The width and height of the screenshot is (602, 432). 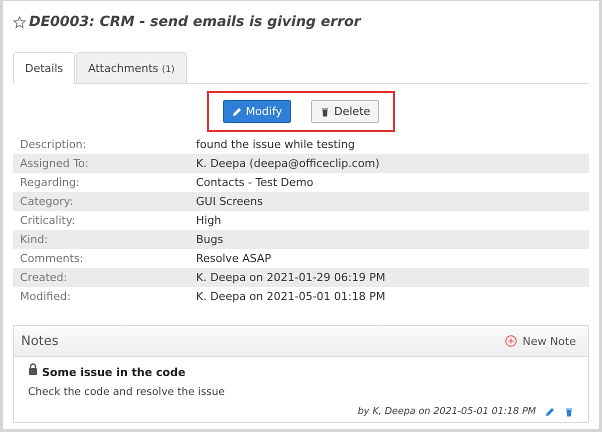 I want to click on note-text: Check the code and resolve the issue, so click(x=127, y=392).